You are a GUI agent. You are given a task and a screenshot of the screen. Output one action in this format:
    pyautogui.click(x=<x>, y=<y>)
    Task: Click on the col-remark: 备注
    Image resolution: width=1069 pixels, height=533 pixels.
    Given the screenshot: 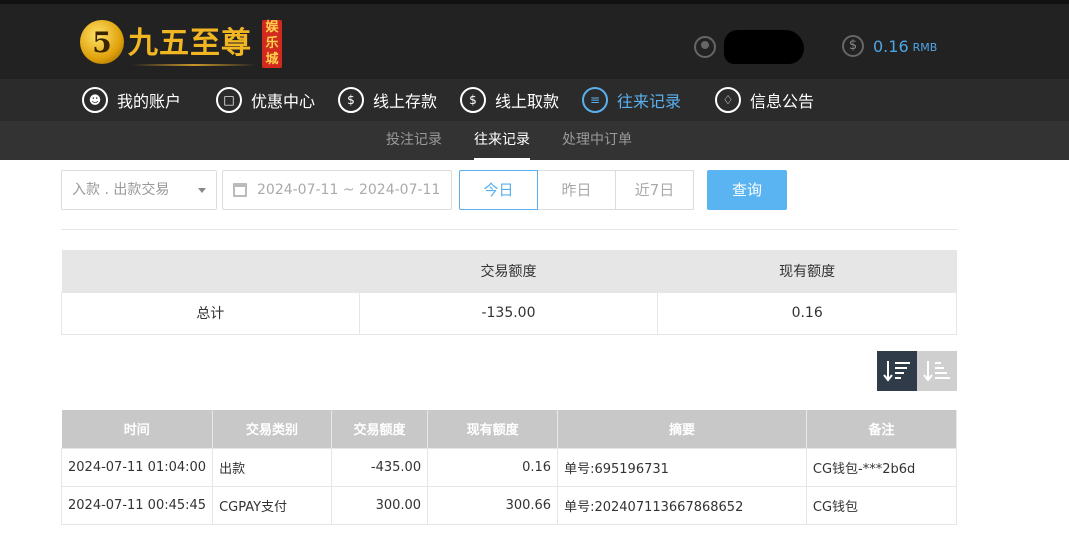 What is the action you would take?
    pyautogui.click(x=882, y=429)
    